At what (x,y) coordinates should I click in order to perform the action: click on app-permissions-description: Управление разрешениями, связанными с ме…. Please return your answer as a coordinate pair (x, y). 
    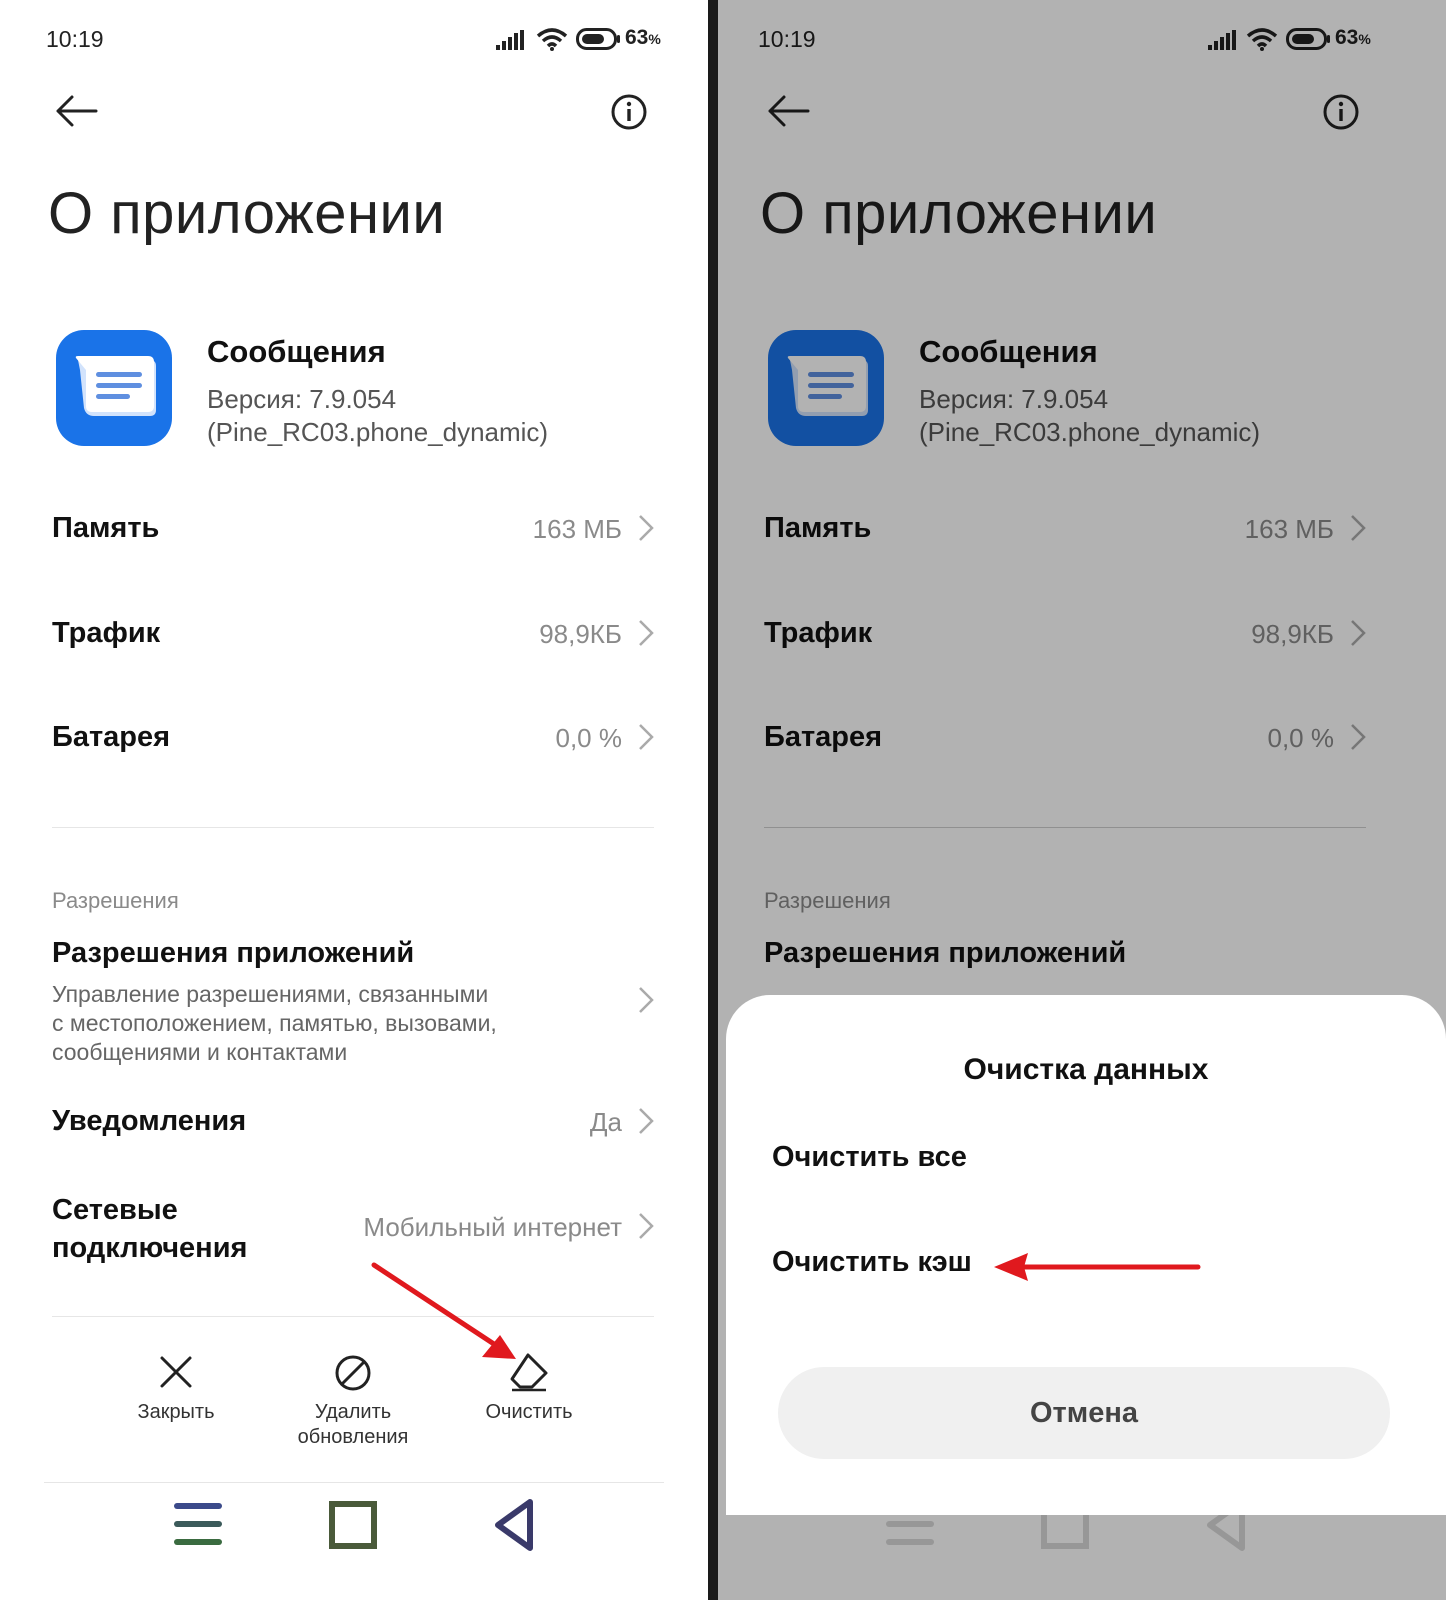
    Looking at the image, I should click on (274, 1023).